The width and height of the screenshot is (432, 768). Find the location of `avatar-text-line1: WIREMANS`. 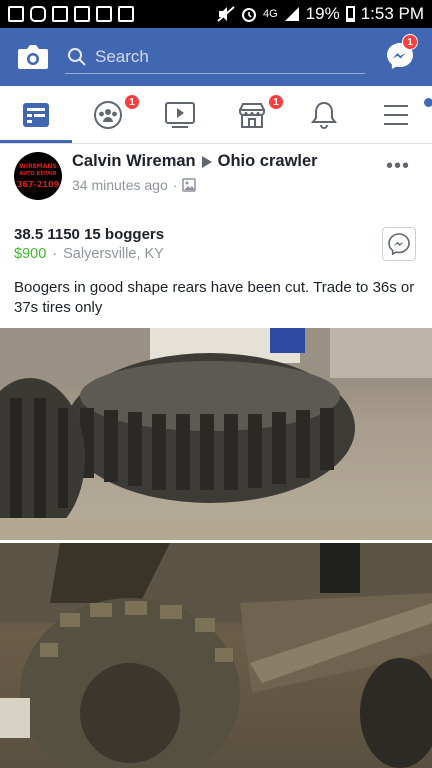

avatar-text-line1: WIREMANS is located at coordinates (38, 166).